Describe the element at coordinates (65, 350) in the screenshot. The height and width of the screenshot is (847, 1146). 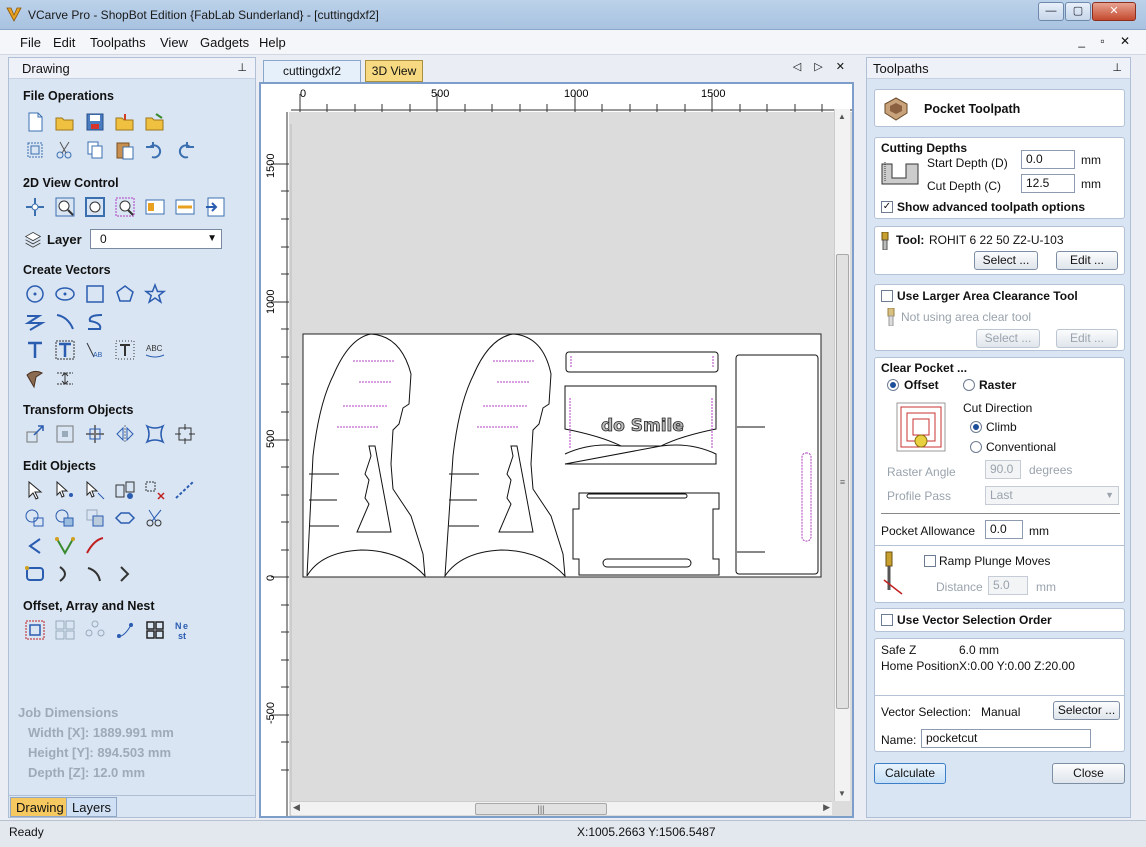
I see `auto-text-icon` at that location.